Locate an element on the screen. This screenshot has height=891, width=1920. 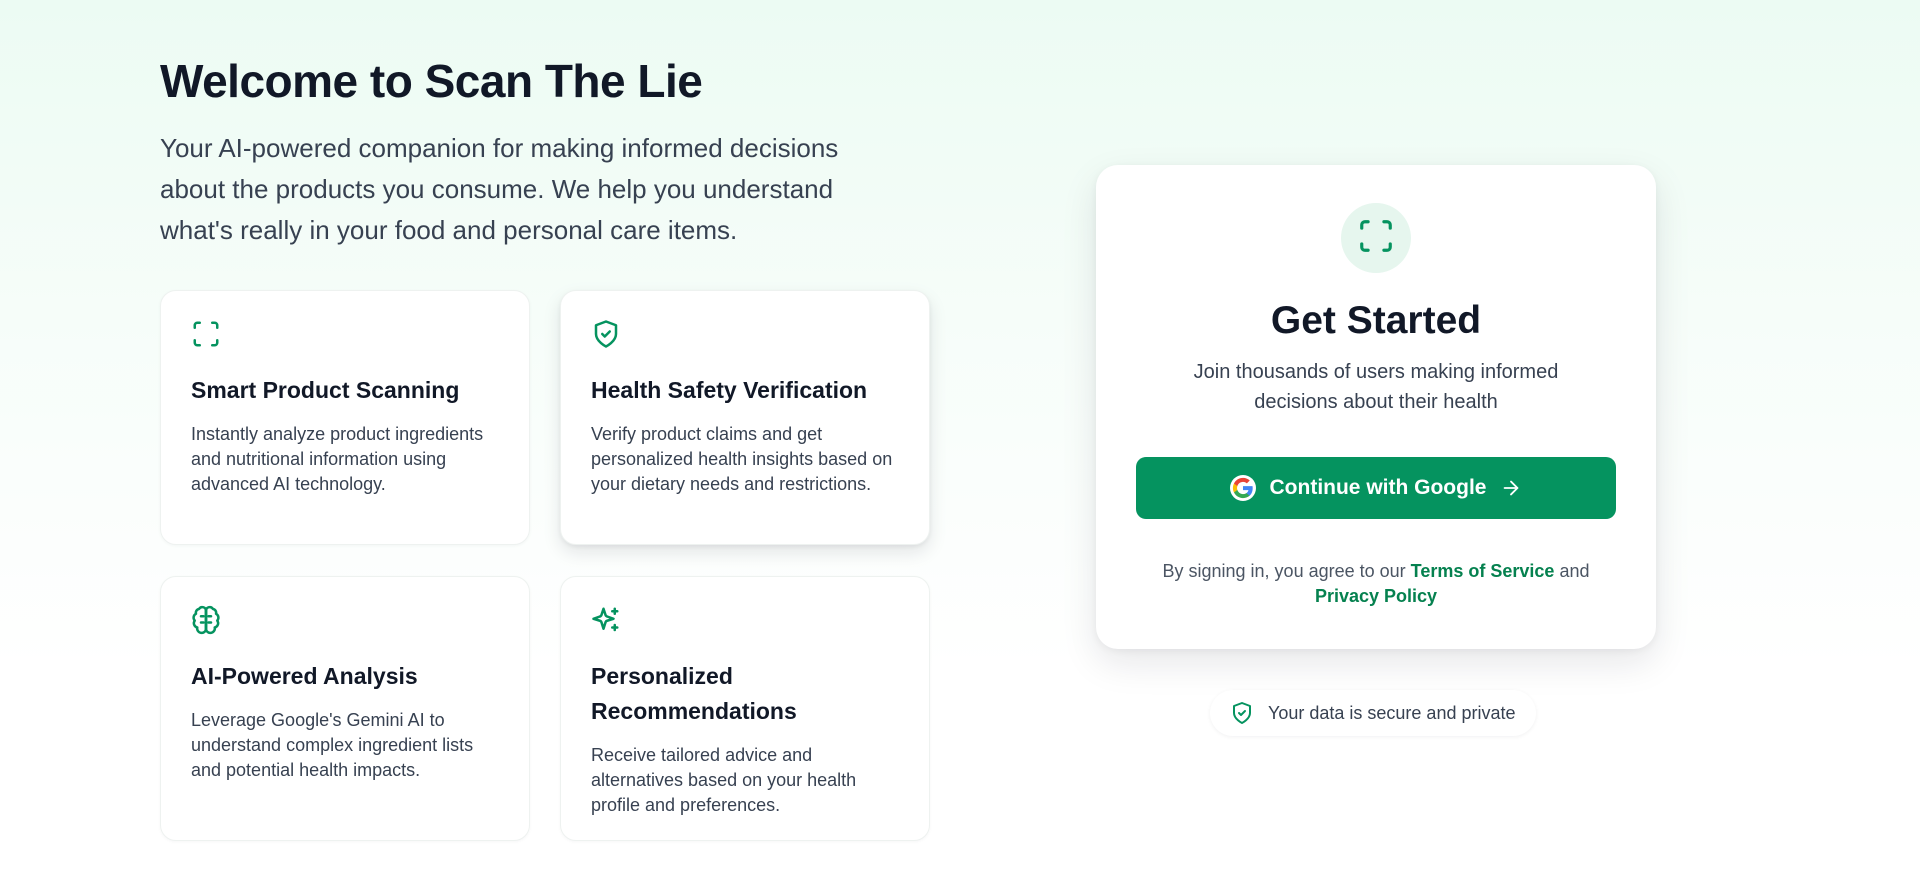
secure-note-text: Your data is secure and private is located at coordinates (1392, 712).